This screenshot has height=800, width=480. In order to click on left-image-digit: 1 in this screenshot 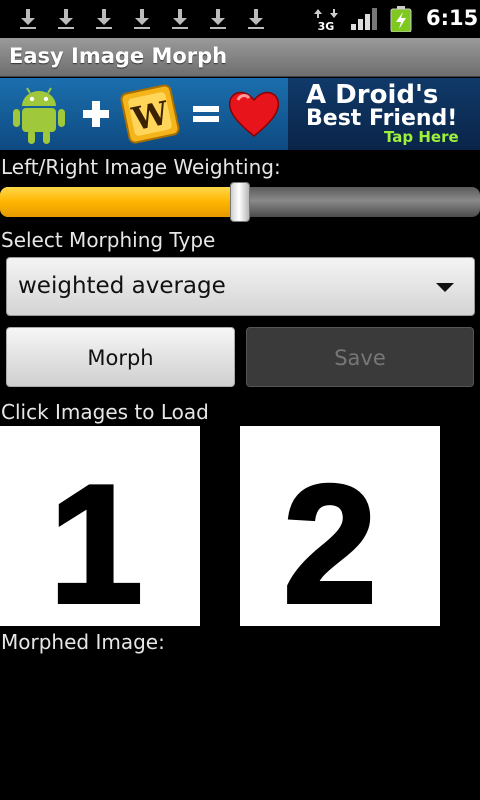, I will do `click(95, 538)`.